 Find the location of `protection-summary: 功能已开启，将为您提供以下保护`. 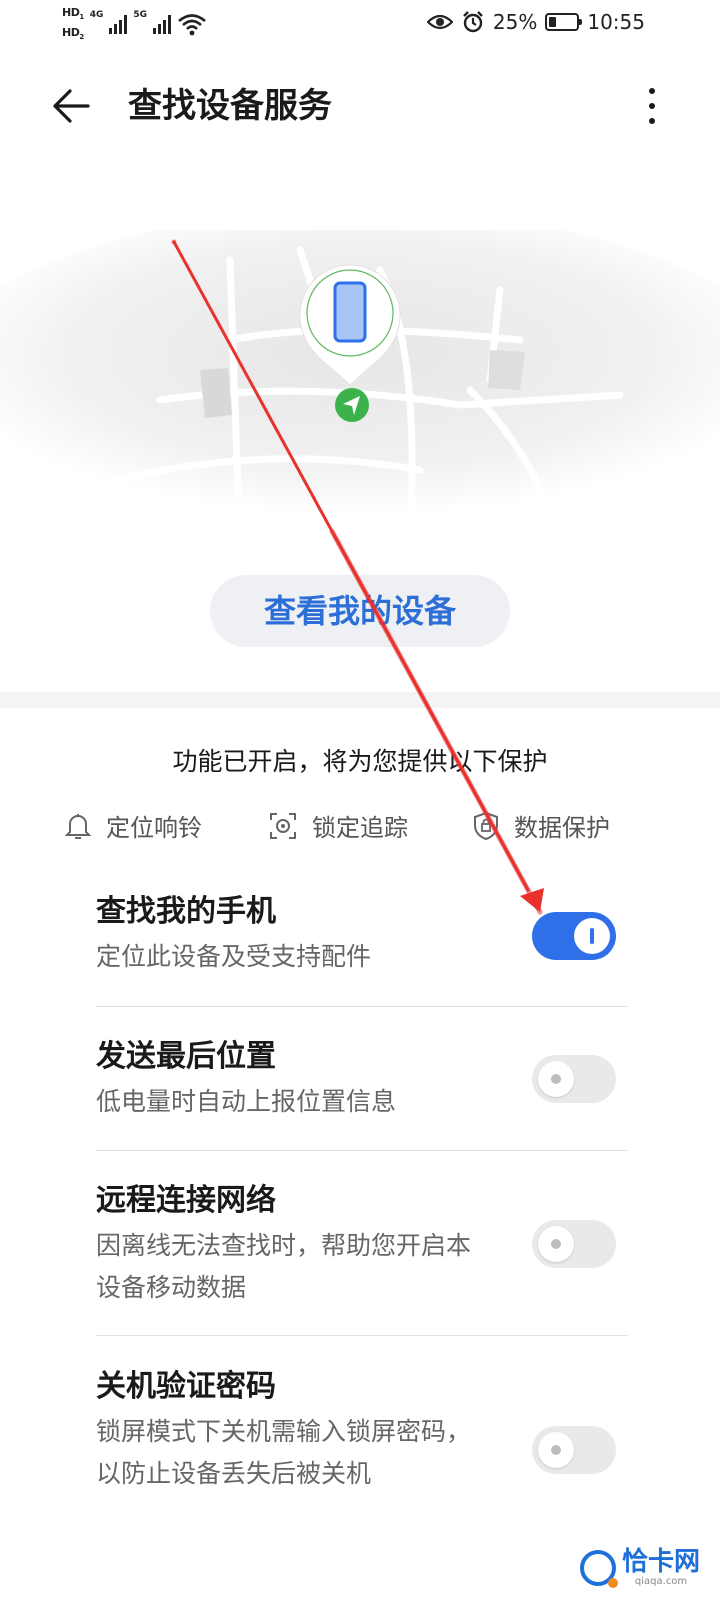

protection-summary: 功能已开启，将为您提供以下保护 is located at coordinates (360, 761).